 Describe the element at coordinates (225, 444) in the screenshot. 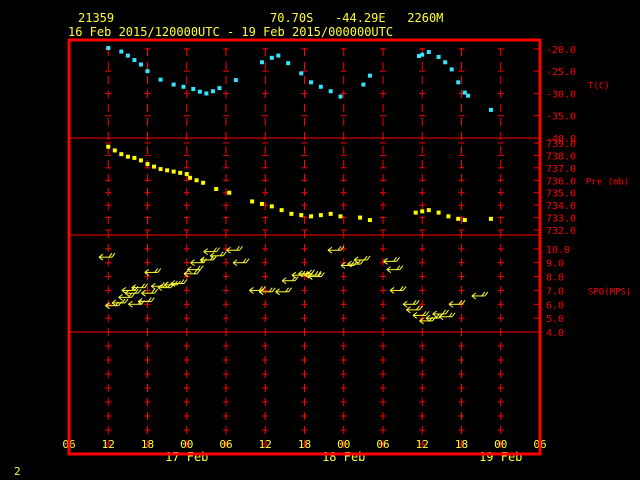

I see `x-tick-label: 06` at that location.